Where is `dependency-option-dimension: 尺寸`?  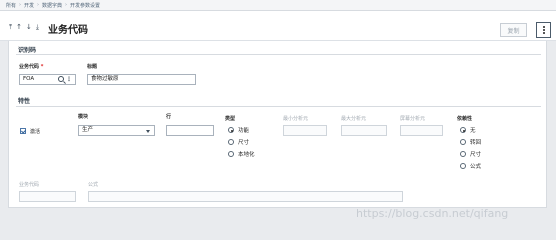 dependency-option-dimension: 尺寸 is located at coordinates (470, 154).